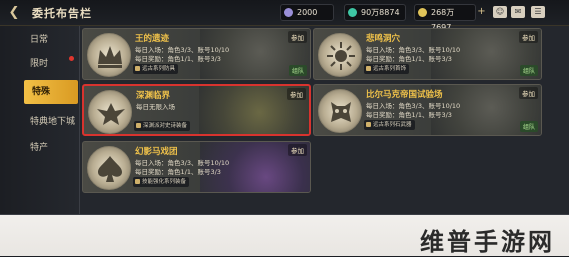 The height and width of the screenshot is (257, 569). I want to click on menu-icon: ☰, so click(538, 12).